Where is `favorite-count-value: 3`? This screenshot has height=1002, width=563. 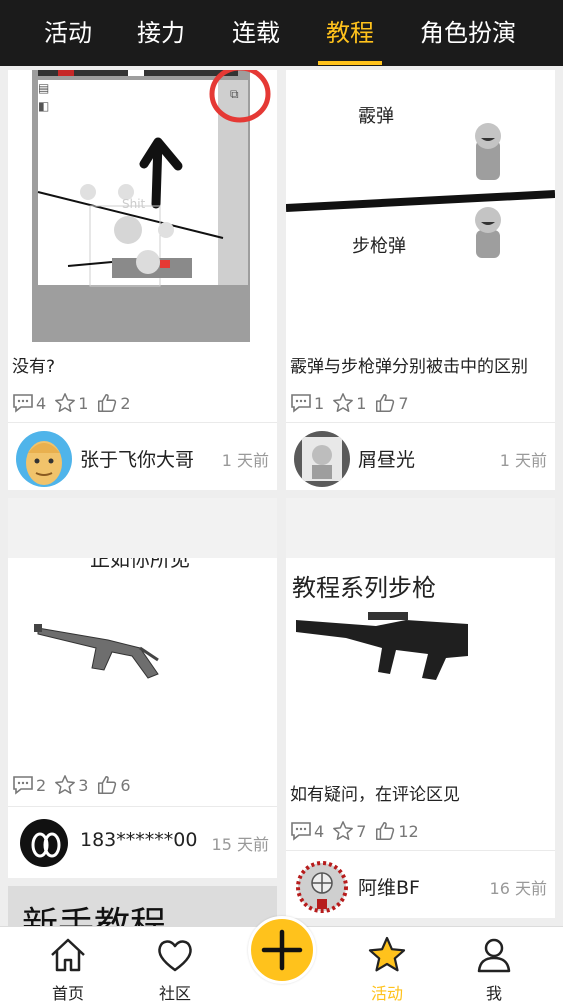 favorite-count-value: 3 is located at coordinates (83, 785).